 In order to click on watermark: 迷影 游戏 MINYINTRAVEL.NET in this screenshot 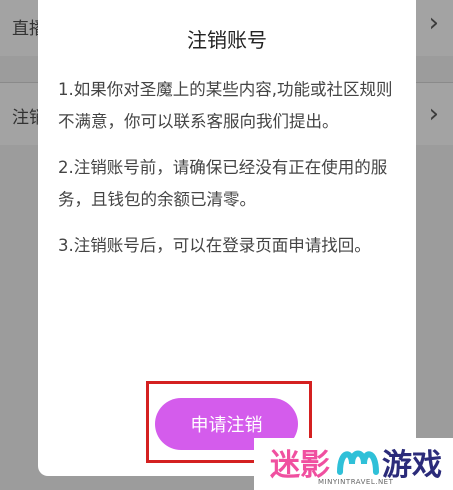, I will do `click(353, 464)`.